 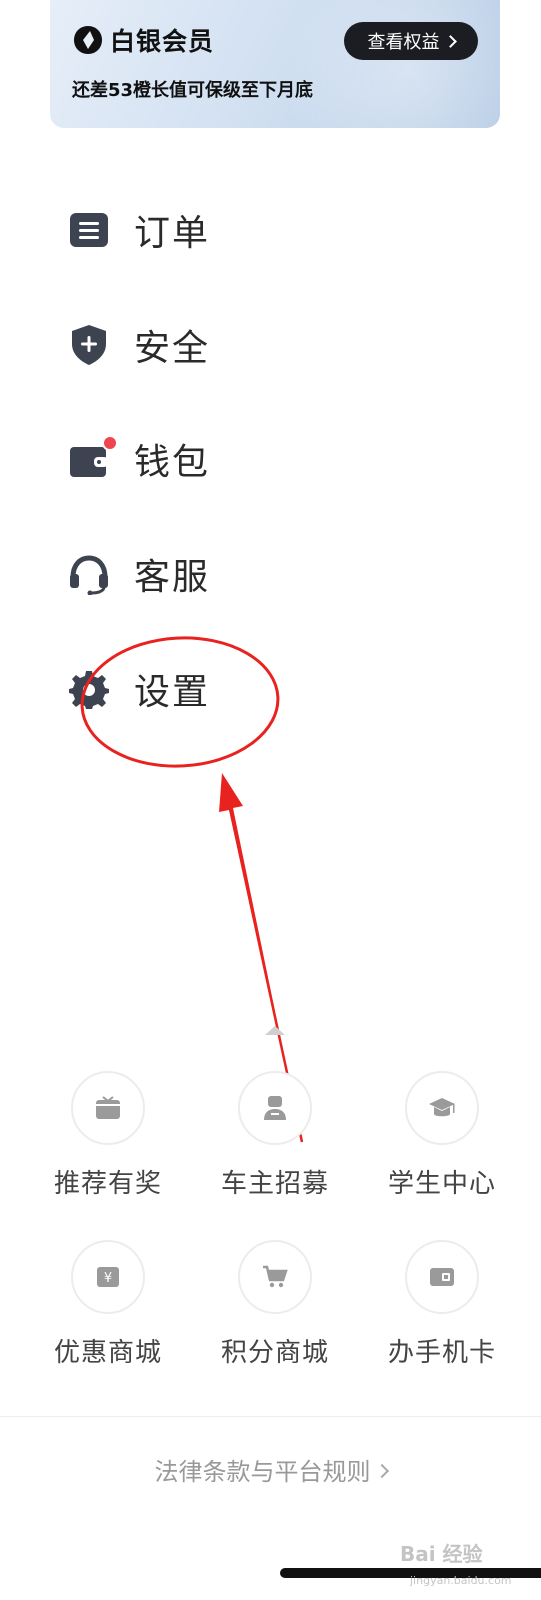 What do you see at coordinates (108, 1108) in the screenshot?
I see `gift-icon` at bounding box center [108, 1108].